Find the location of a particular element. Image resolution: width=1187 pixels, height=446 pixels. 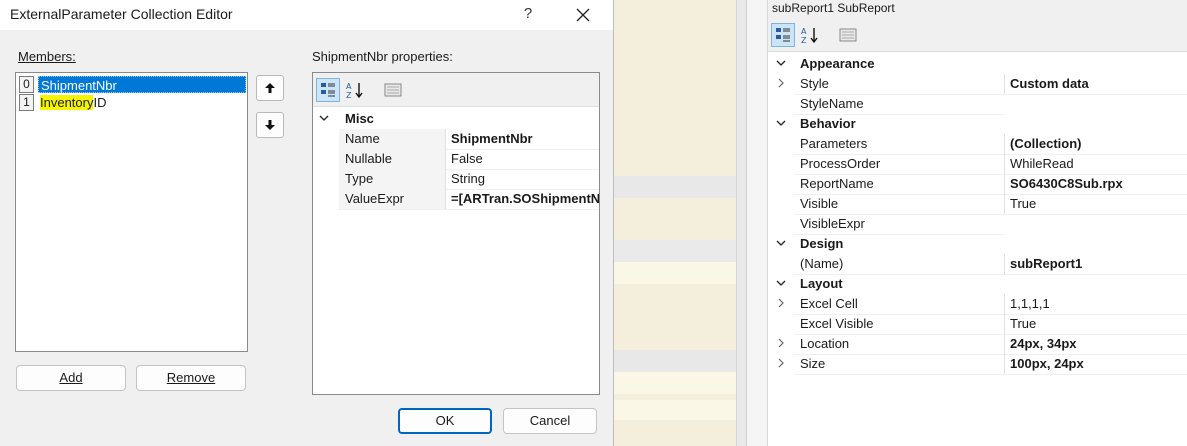

grid-category: Behavior is located at coordinates (977, 124).